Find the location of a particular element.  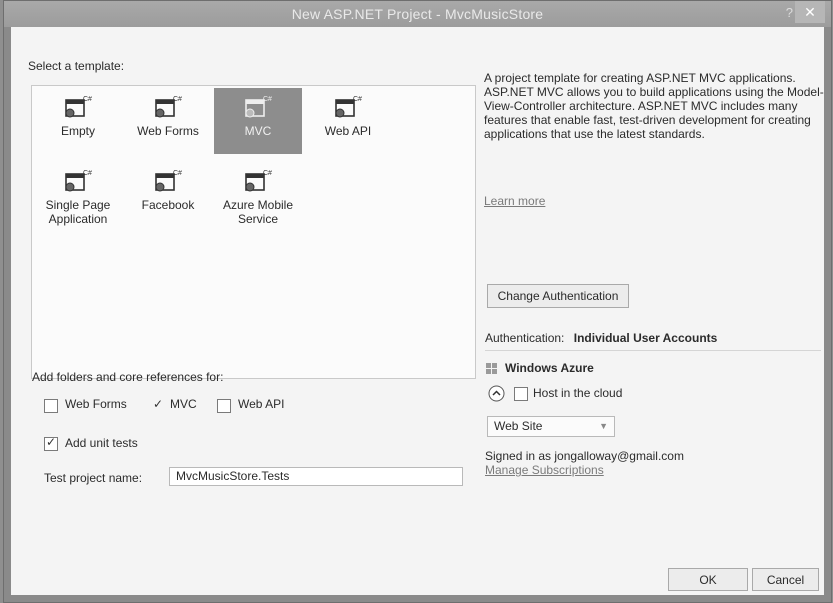

mvc-label: MVC is located at coordinates (183, 404).